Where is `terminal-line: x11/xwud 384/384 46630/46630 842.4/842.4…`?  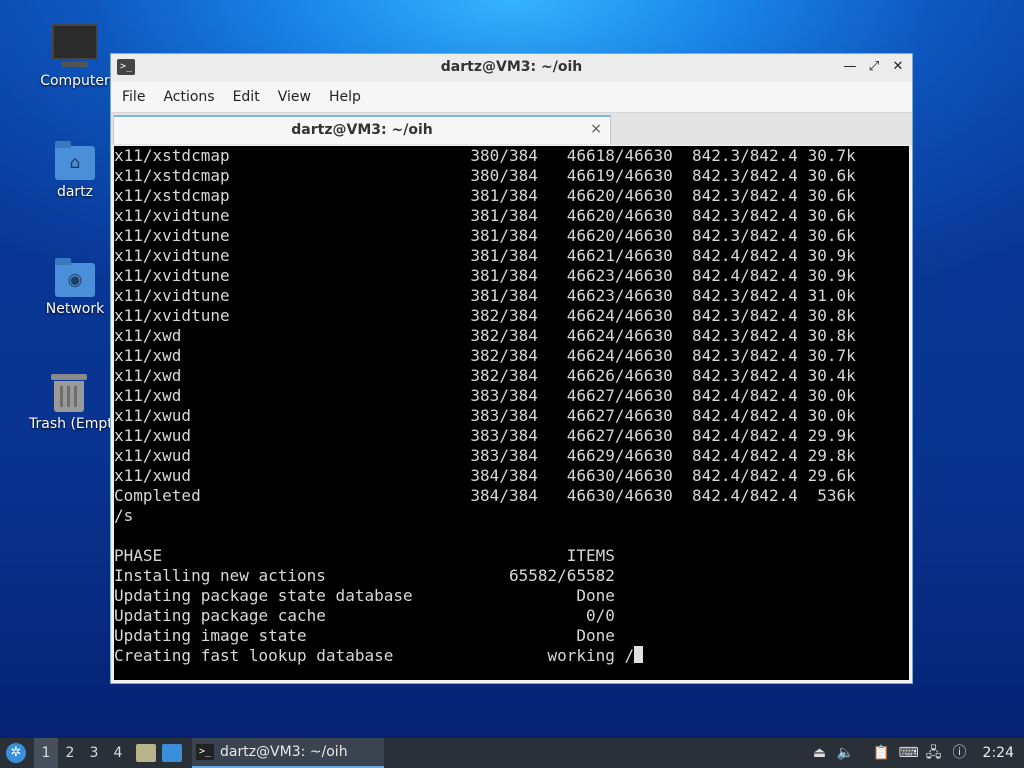
terminal-line: x11/xwud 384/384 46630/46630 842.4/842.4… is located at coordinates (485, 475).